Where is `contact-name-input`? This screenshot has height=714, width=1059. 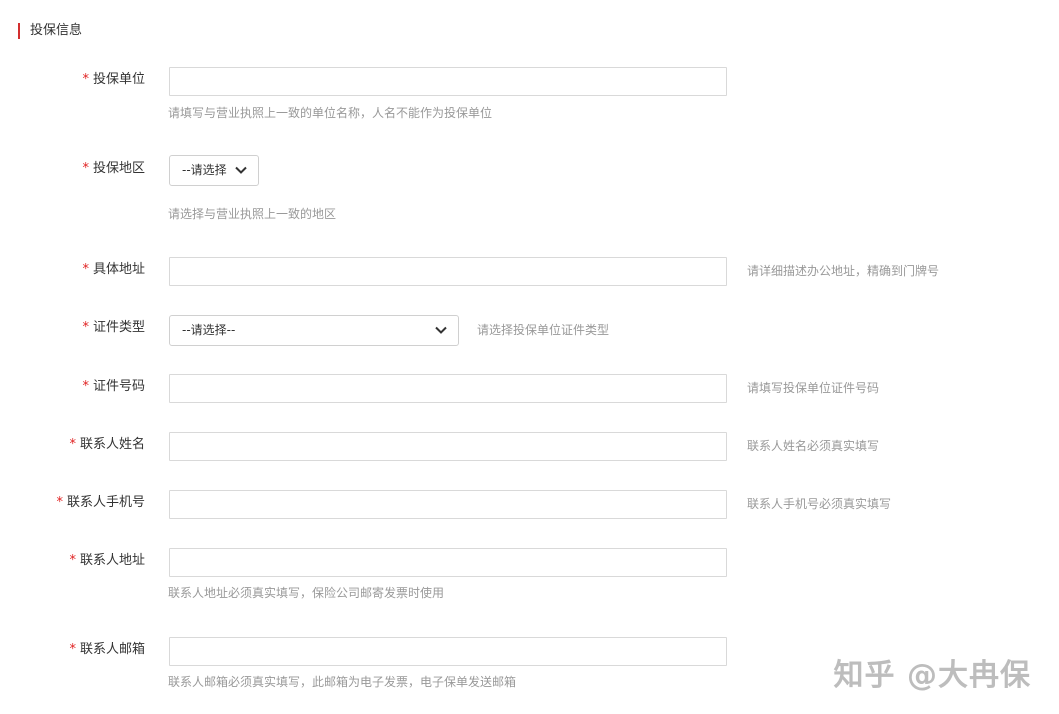 contact-name-input is located at coordinates (448, 446).